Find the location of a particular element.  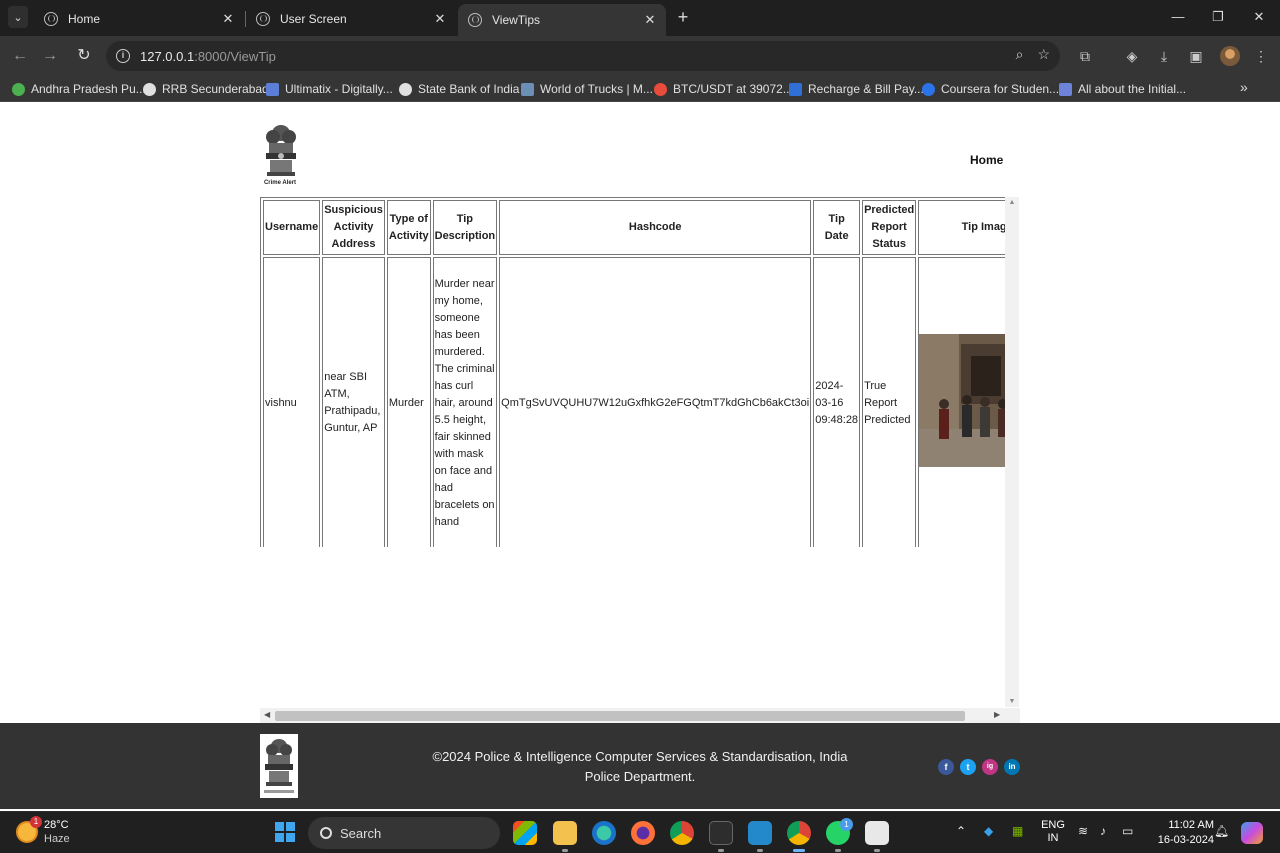

minimize-icon: — is located at coordinates (1178, 17).